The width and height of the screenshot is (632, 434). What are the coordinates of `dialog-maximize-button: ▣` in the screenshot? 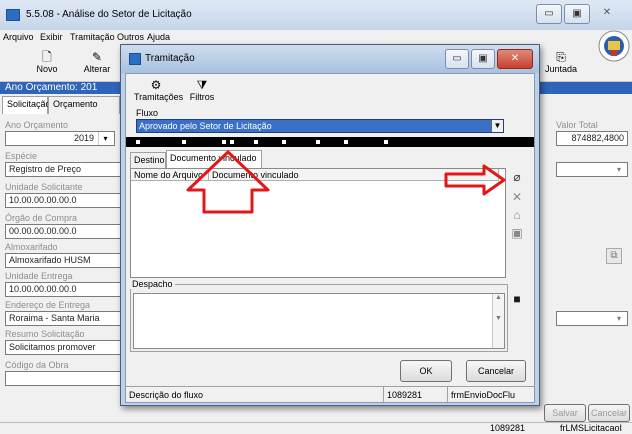 It's located at (483, 59).